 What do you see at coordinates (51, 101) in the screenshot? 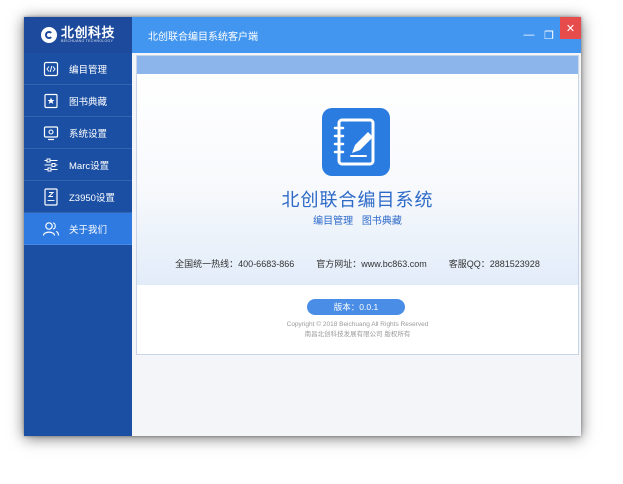
I see `star-book-icon` at bounding box center [51, 101].